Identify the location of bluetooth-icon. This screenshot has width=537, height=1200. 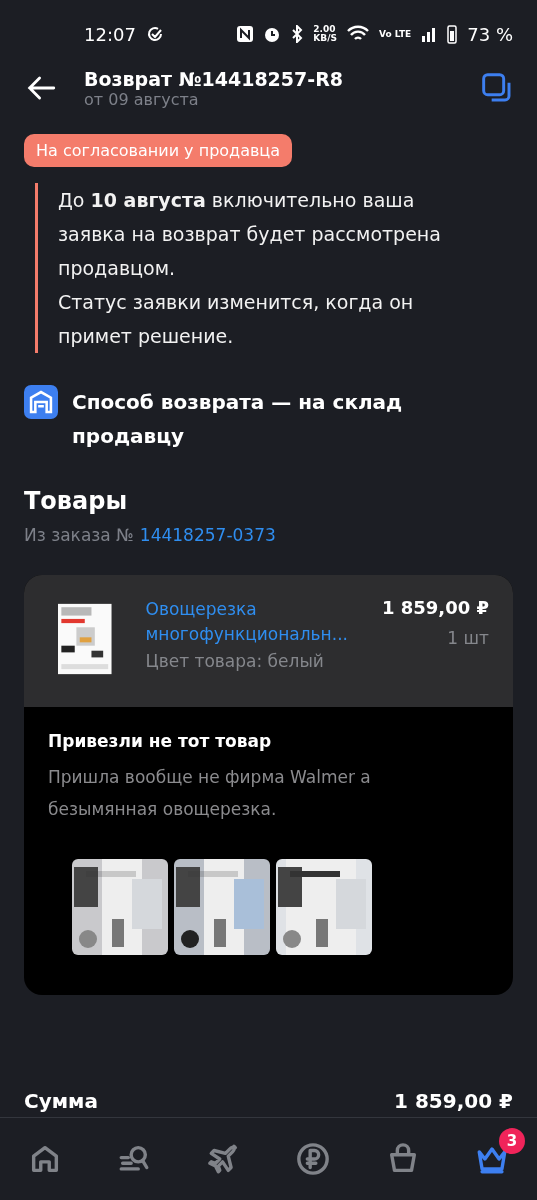
(297, 34).